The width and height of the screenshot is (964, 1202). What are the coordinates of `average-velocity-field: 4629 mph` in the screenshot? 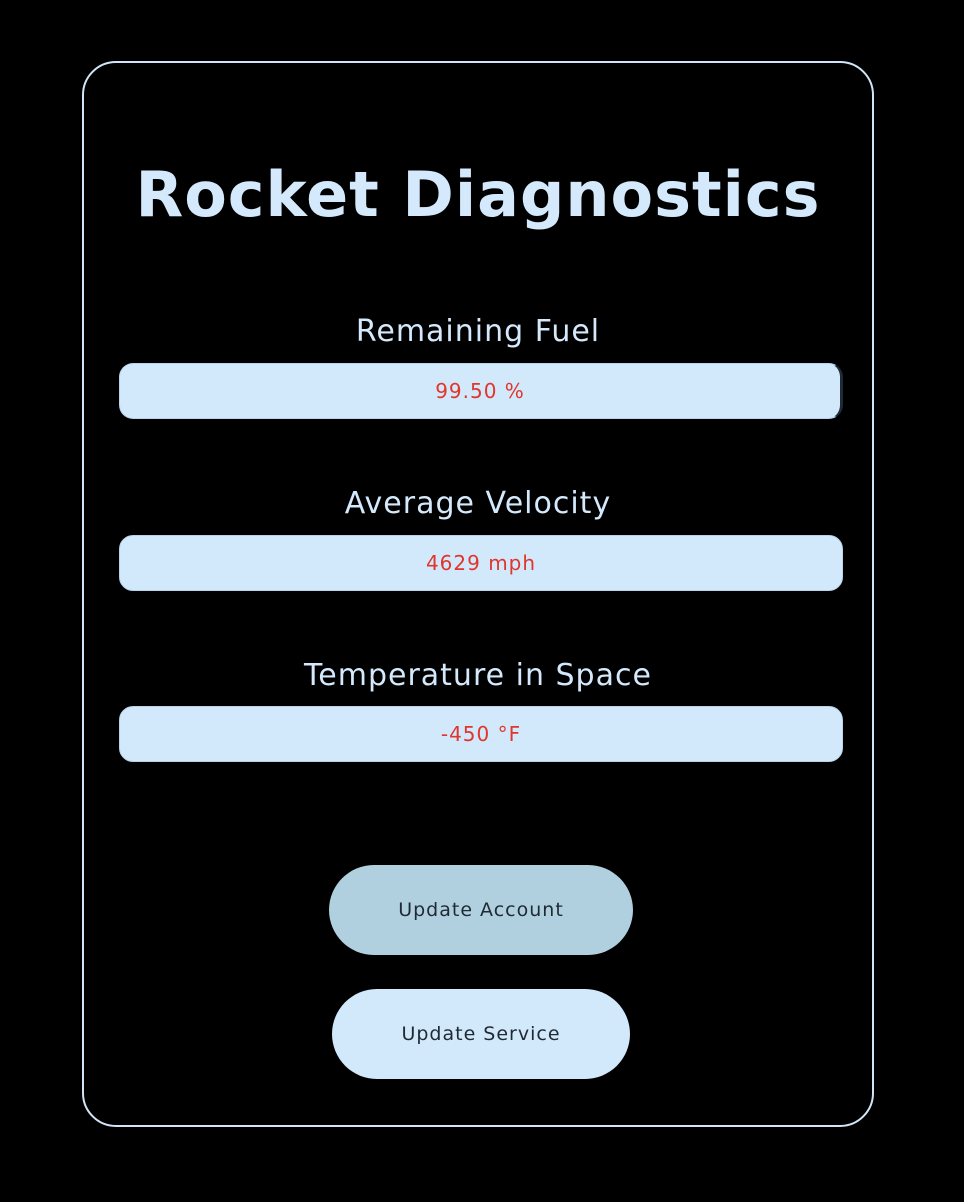 It's located at (481, 563).